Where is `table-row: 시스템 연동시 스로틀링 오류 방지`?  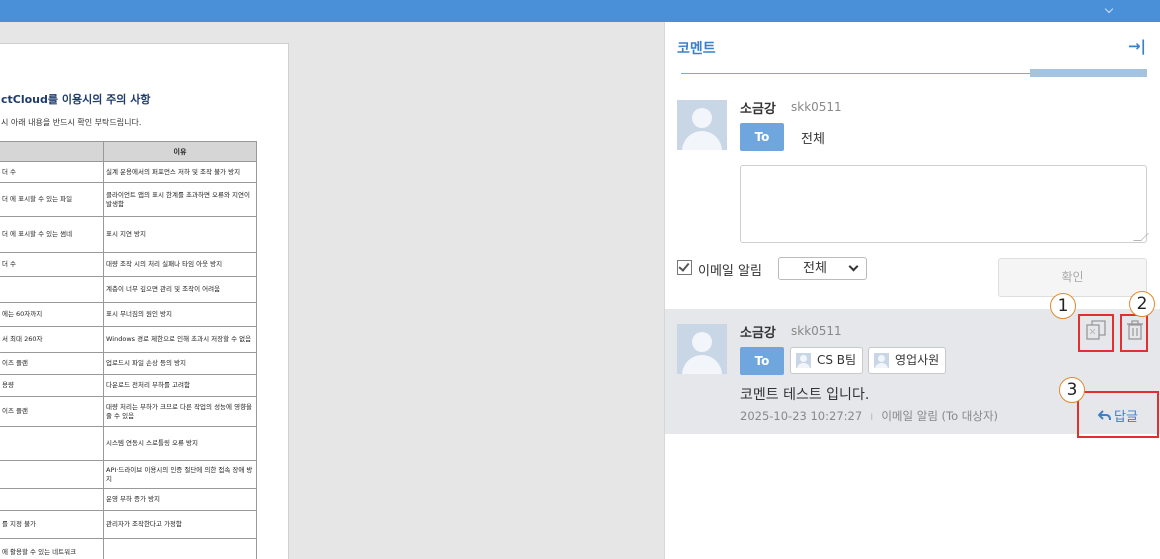
table-row: 시스템 연동시 스로틀링 오류 방지 is located at coordinates (128, 443).